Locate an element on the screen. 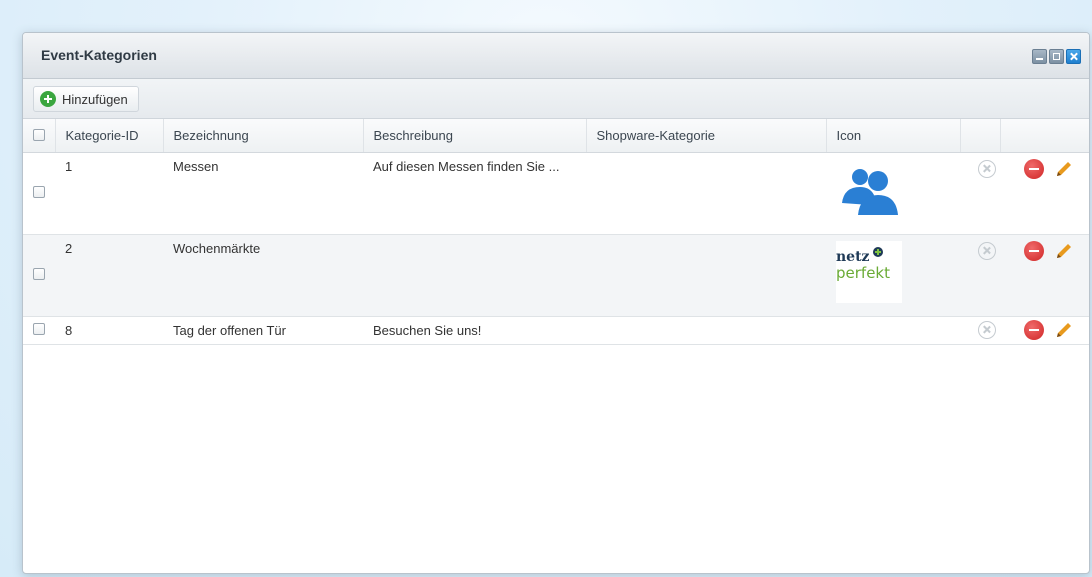  add-button: Hinzufügen is located at coordinates (86, 99).